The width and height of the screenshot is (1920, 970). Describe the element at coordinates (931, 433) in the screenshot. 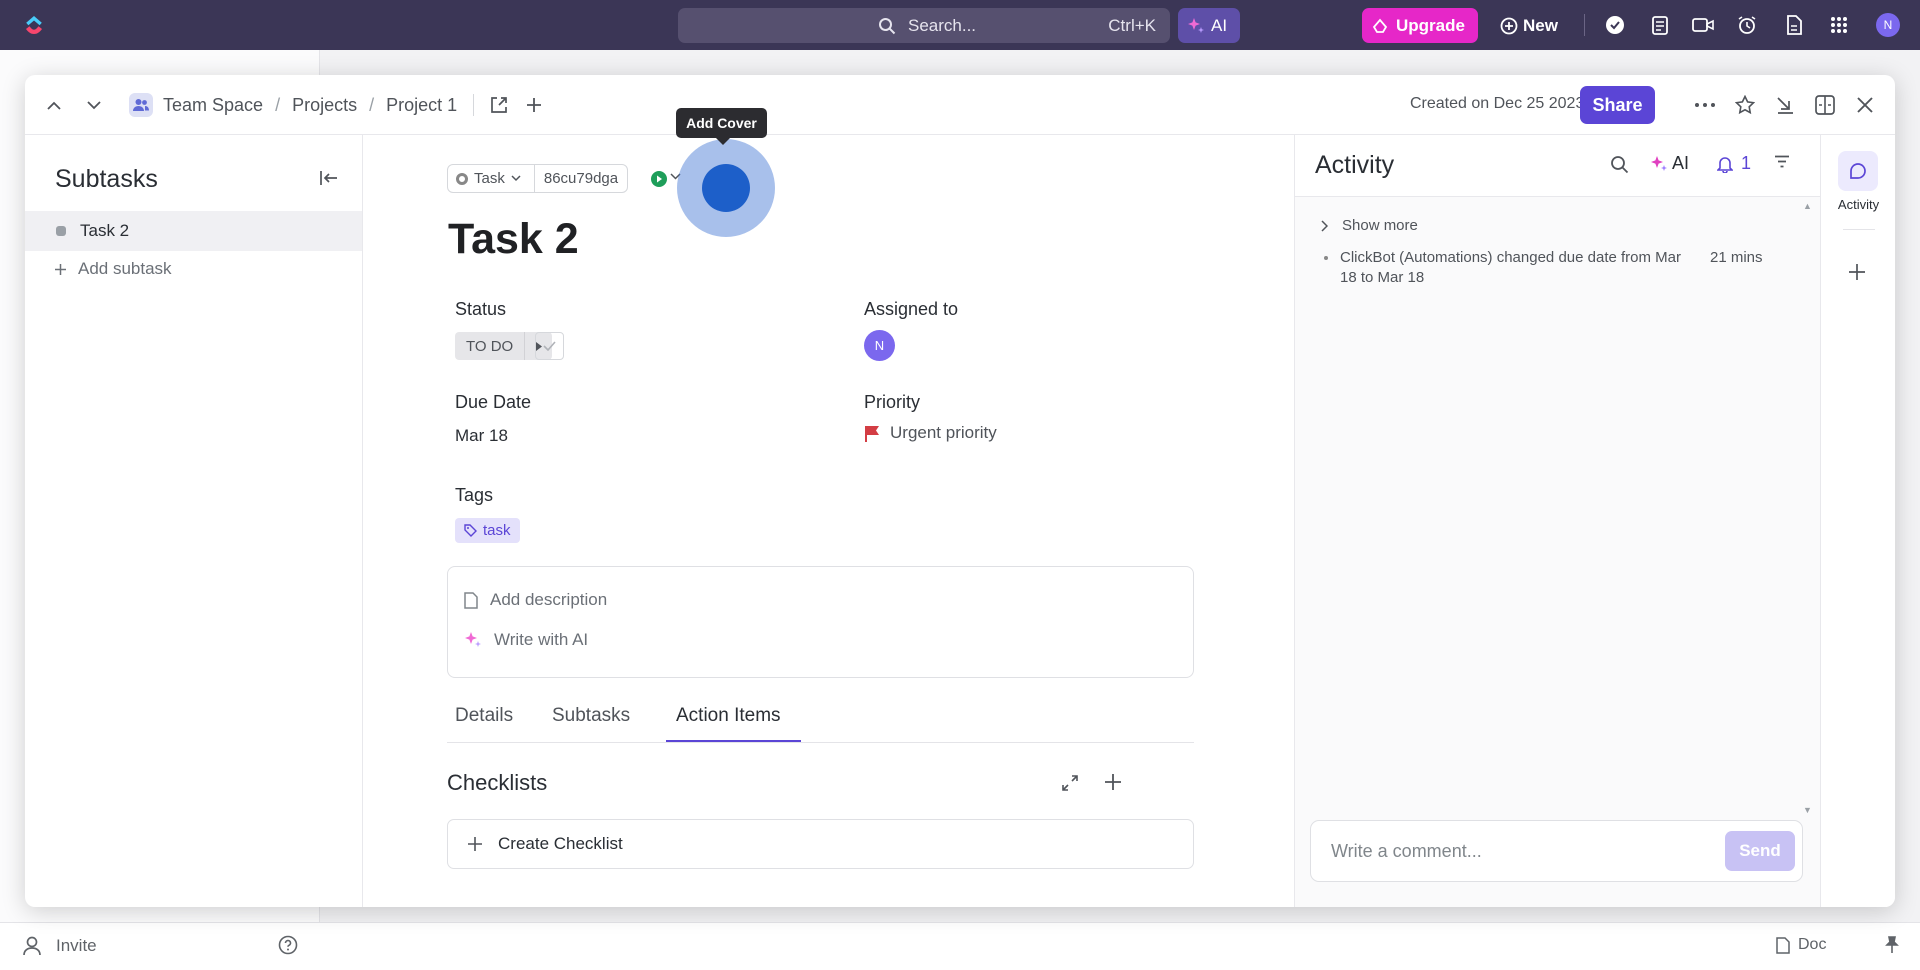

I see `priority-selector: Urgent priority` at that location.